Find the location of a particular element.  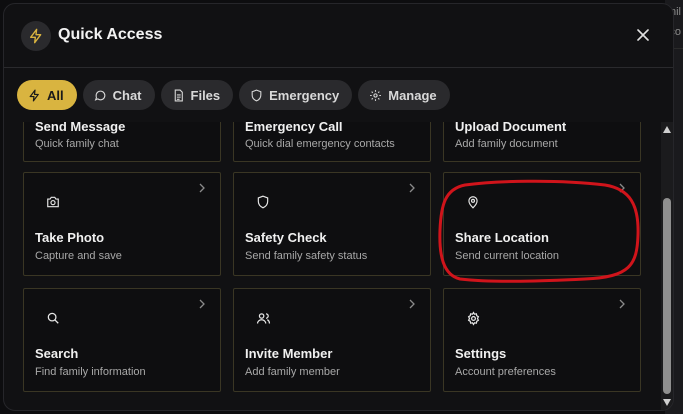

card-title: Emergency Call is located at coordinates (294, 128).